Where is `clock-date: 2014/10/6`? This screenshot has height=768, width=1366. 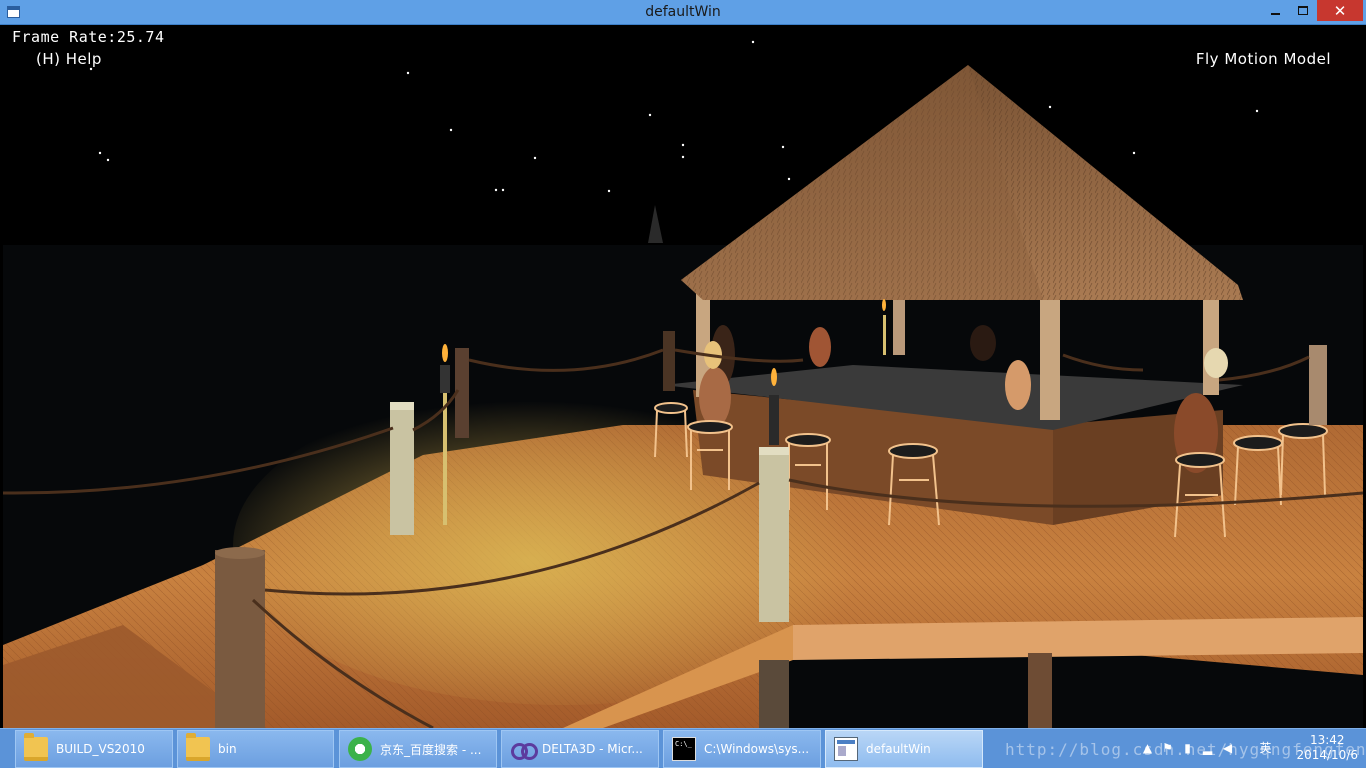
clock-date: 2014/10/6 is located at coordinates (1327, 755).